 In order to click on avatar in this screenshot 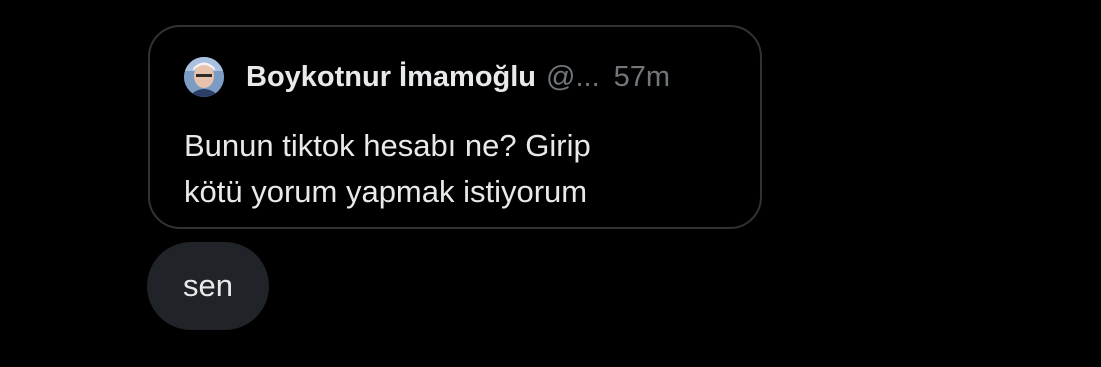, I will do `click(204, 77)`.